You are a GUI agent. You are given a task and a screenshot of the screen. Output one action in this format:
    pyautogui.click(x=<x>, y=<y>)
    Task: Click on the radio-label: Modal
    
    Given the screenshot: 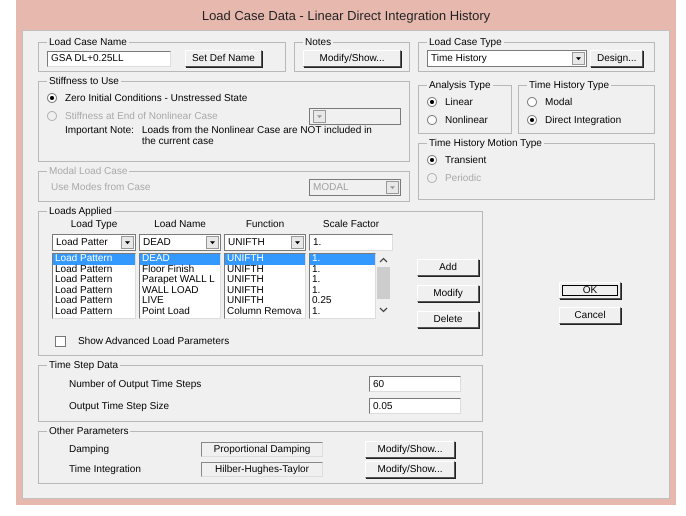 What is the action you would take?
    pyautogui.click(x=558, y=102)
    